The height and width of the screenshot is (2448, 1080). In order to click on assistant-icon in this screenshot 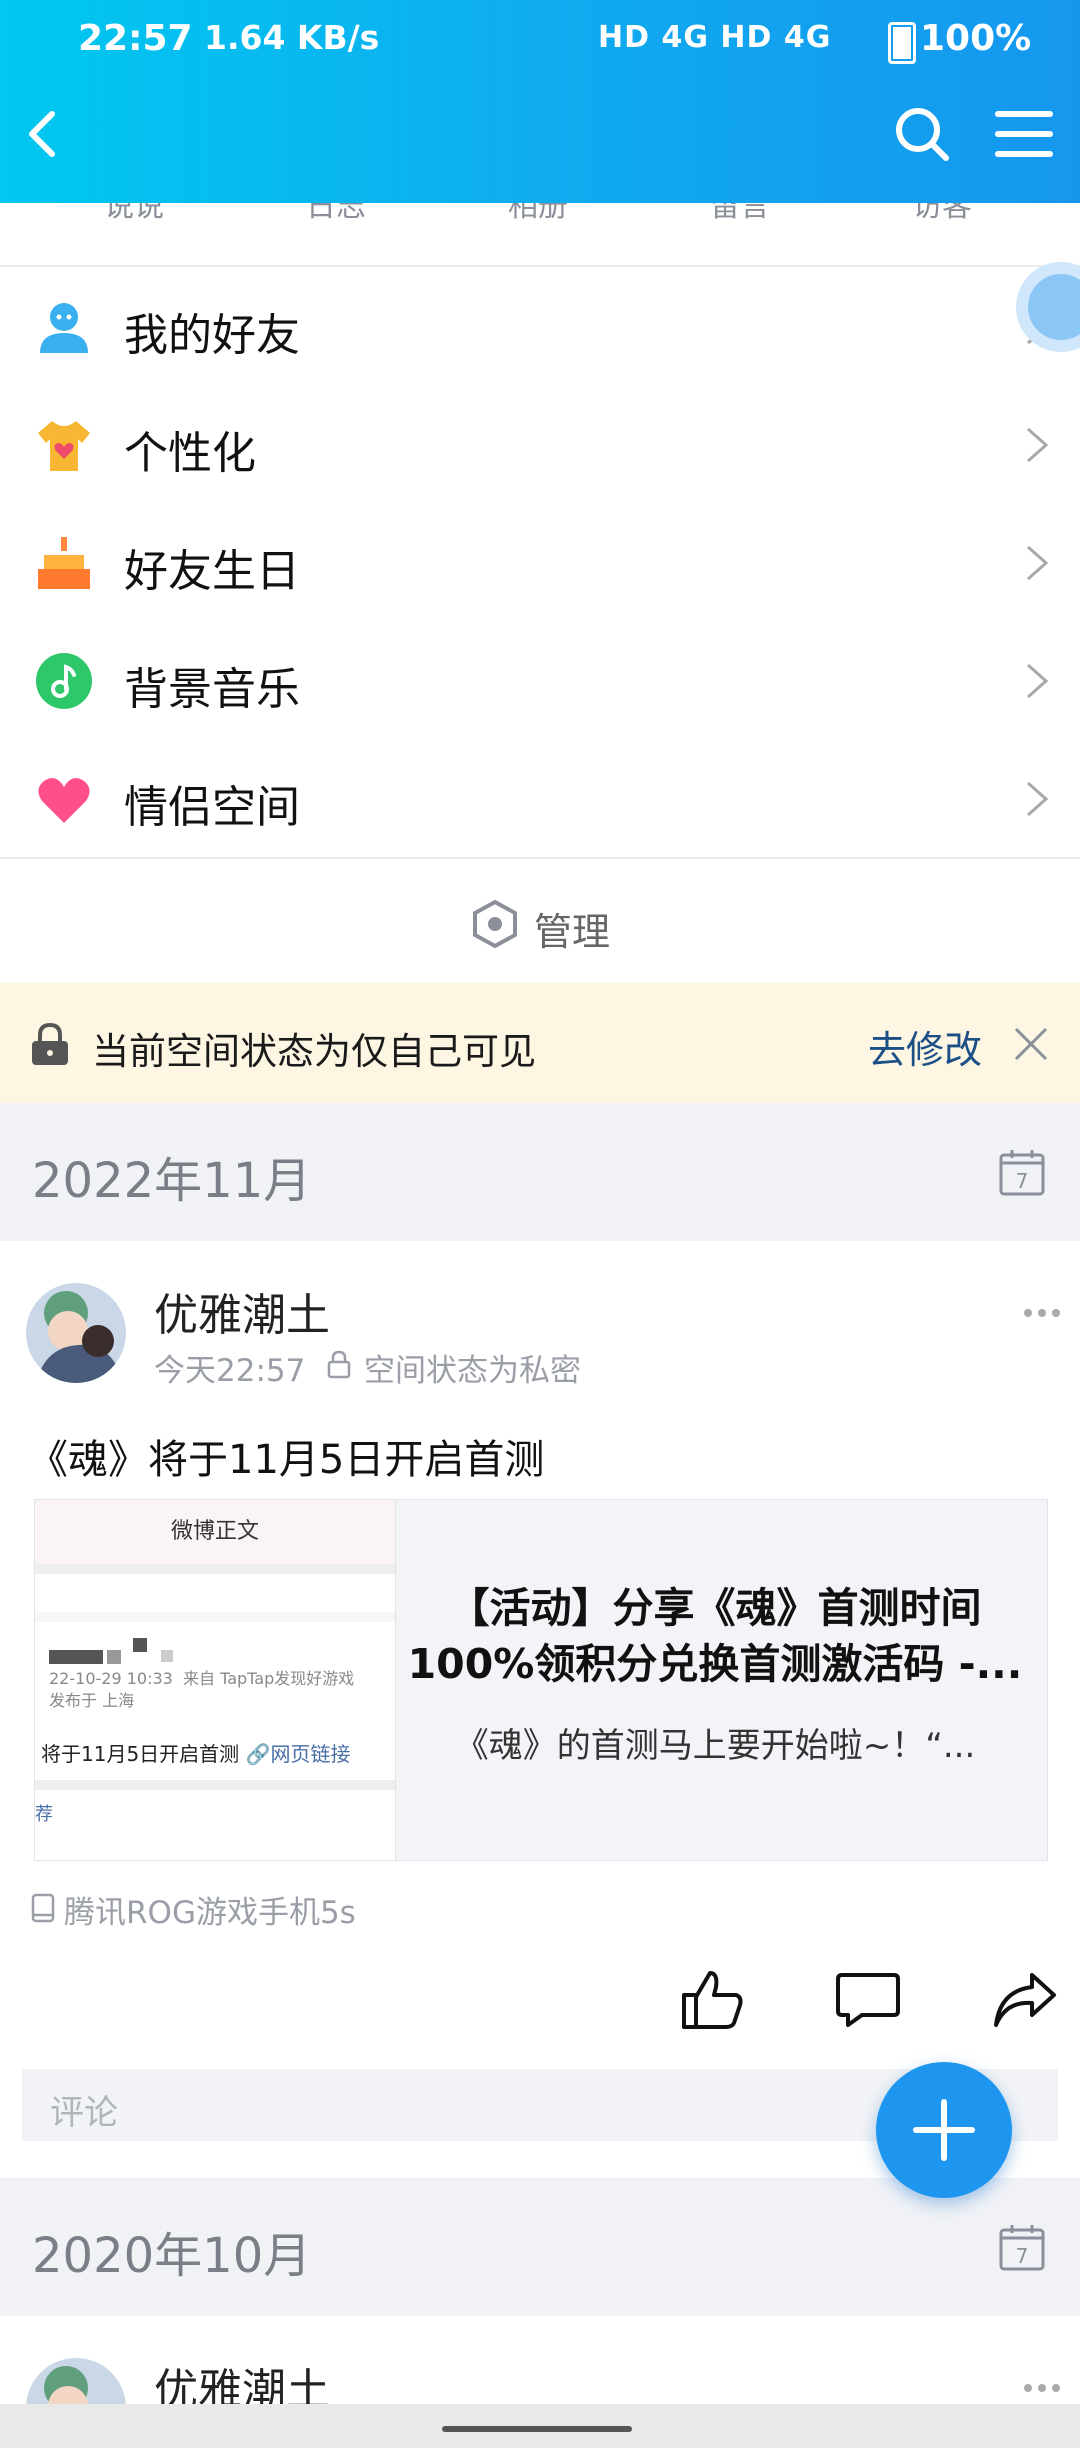, I will do `click(1054, 307)`.